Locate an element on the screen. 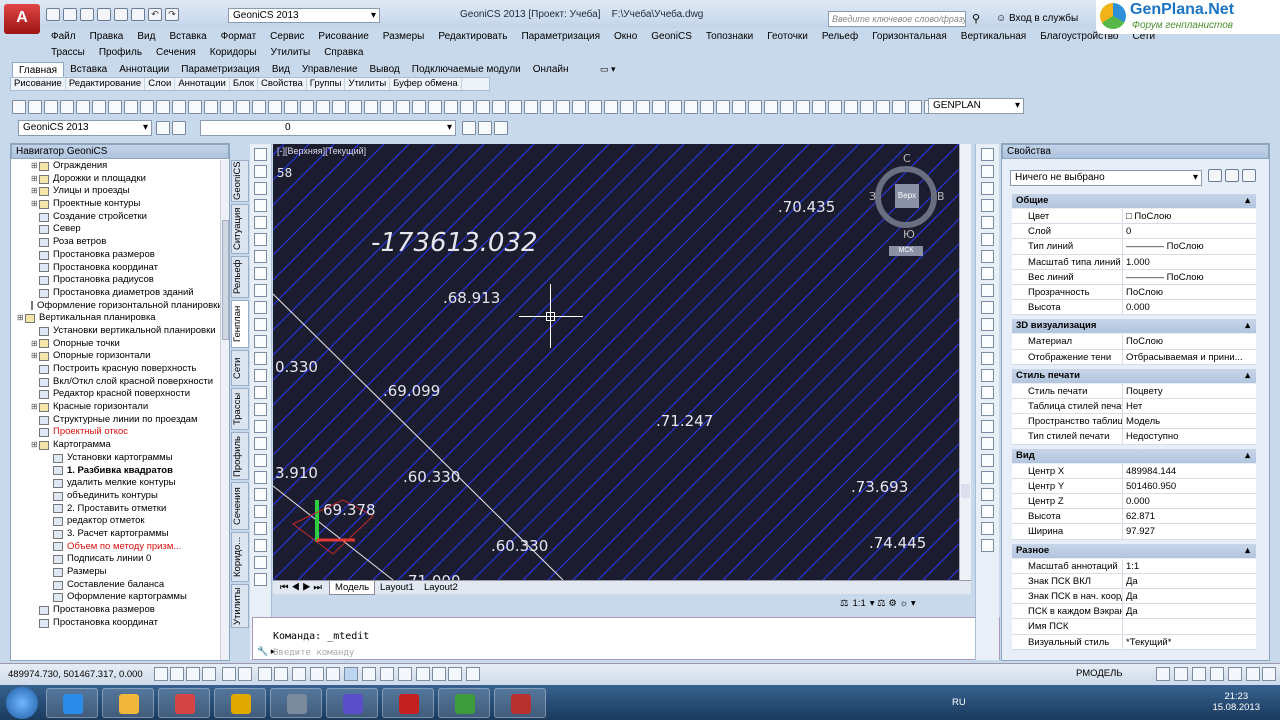 The width and height of the screenshot is (1280, 720). drawing-text-4: 0.330 is located at coordinates (296, 367).